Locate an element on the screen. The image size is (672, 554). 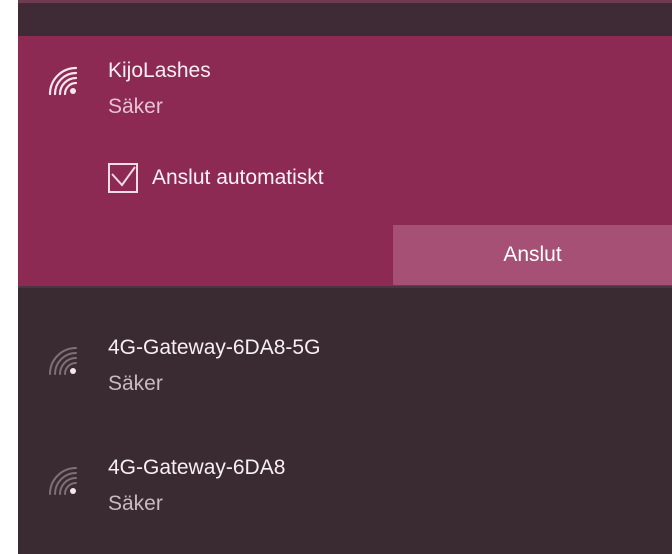
network-name: 4G-Gateway-6DA8 is located at coordinates (197, 467).